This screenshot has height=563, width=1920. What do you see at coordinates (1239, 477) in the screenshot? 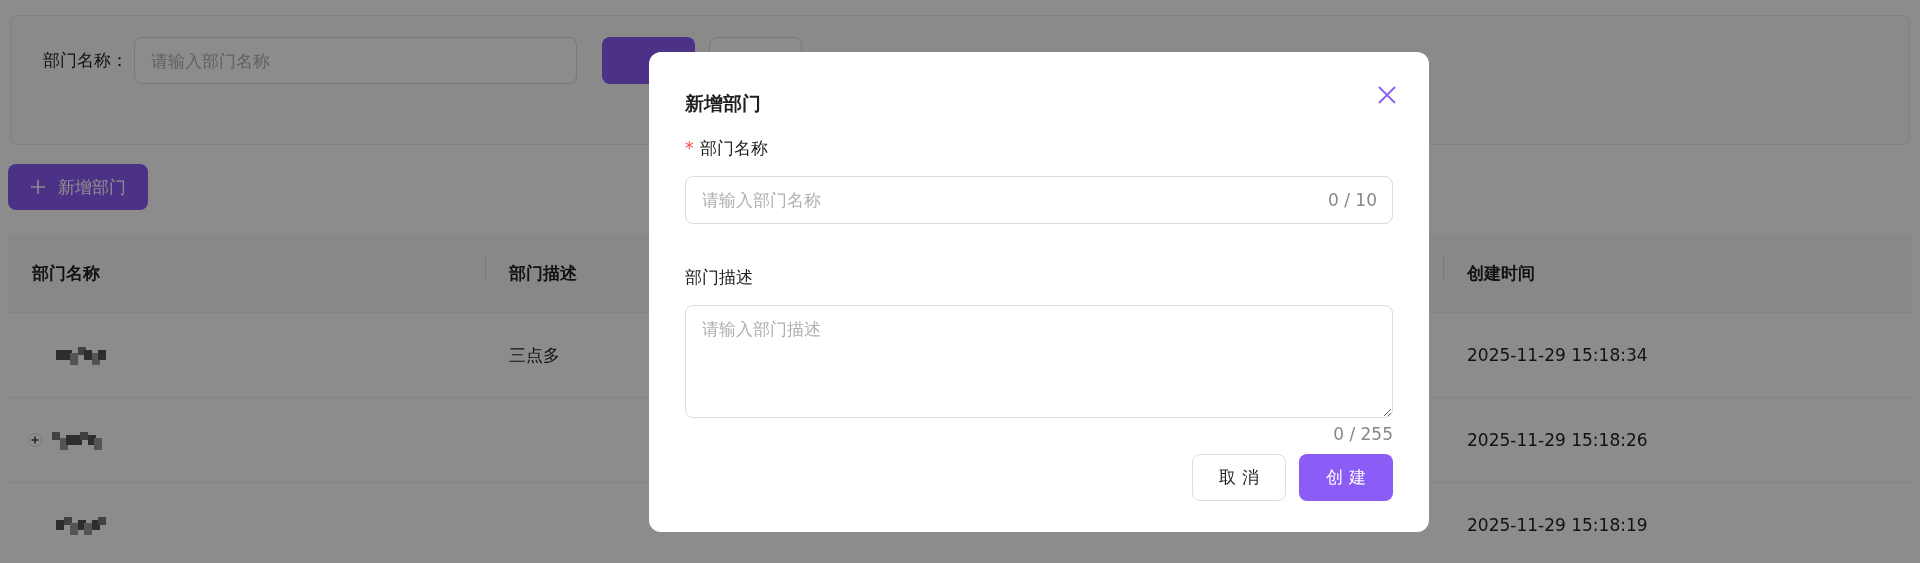
I see `cancel-button: 取 消` at bounding box center [1239, 477].